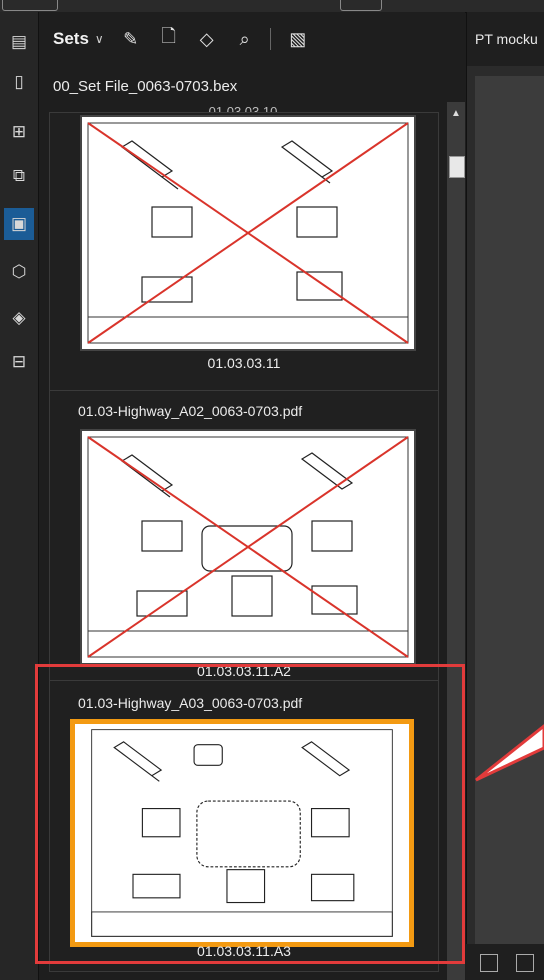 Image resolution: width=544 pixels, height=980 pixels. I want to click on separator, so click(270, 39).